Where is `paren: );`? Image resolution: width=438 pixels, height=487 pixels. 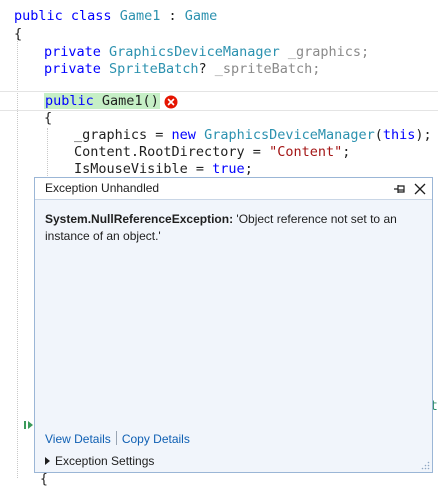 paren: ); is located at coordinates (423, 135).